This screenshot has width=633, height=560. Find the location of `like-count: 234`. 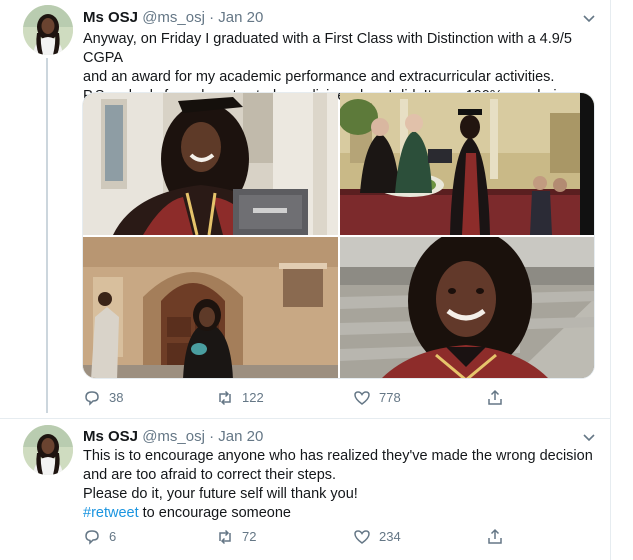

like-count: 234 is located at coordinates (390, 536).